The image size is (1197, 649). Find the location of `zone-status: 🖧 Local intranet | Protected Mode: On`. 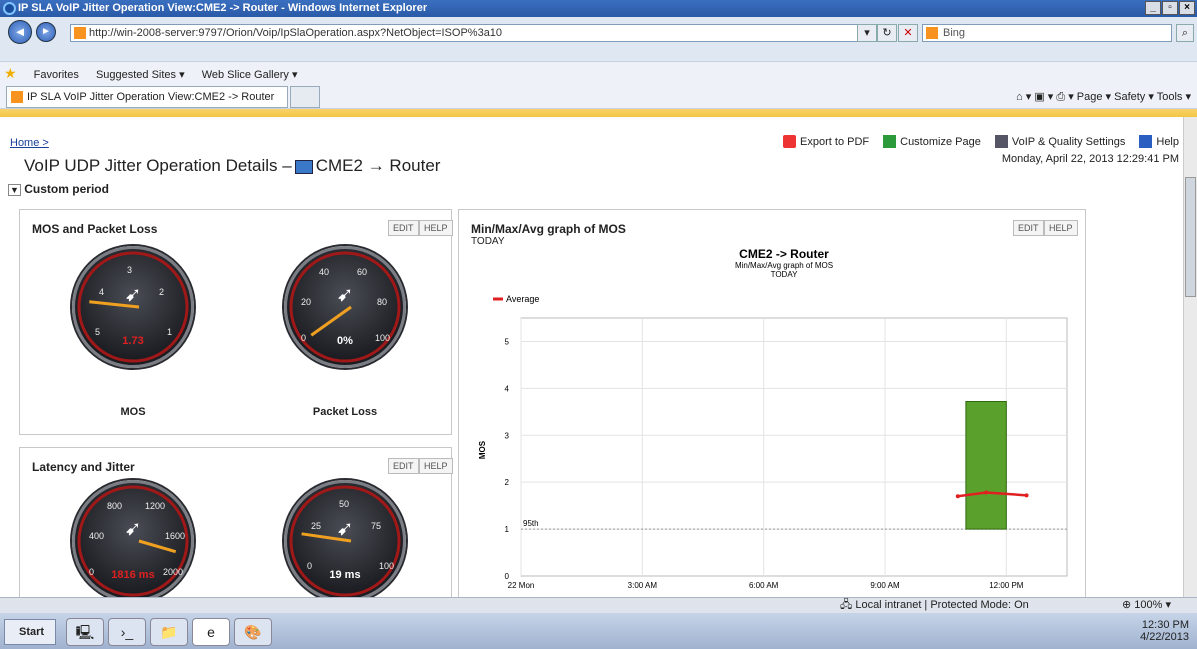

zone-status: 🖧 Local intranet | Protected Mode: On is located at coordinates (934, 605).